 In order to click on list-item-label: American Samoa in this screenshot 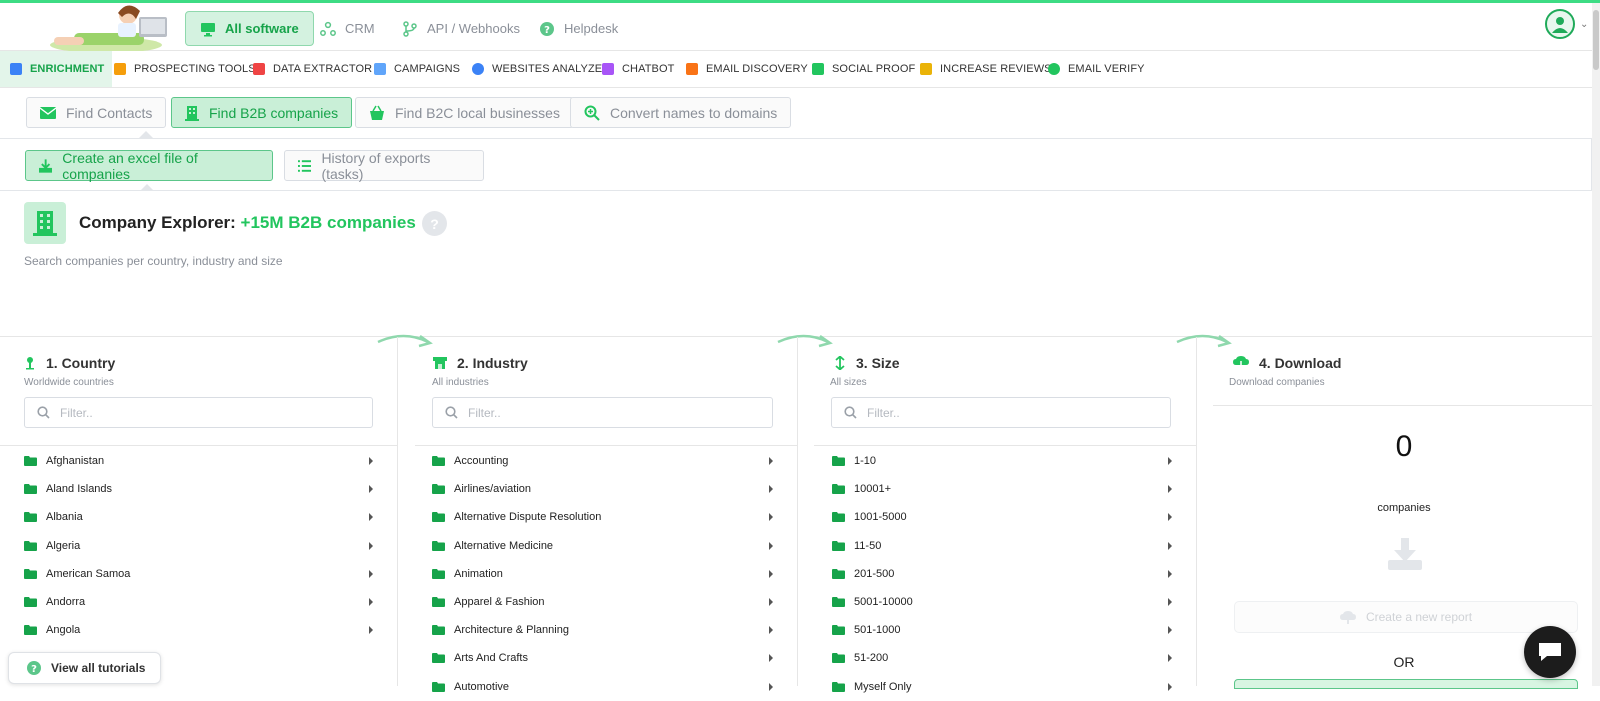, I will do `click(88, 573)`.